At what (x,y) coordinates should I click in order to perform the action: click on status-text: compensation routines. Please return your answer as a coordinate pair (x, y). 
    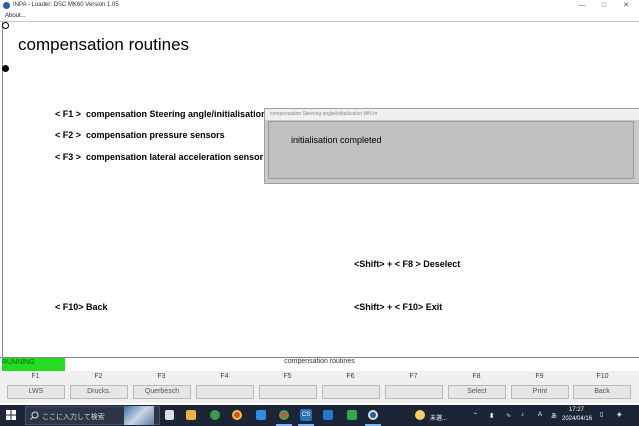
    Looking at the image, I should click on (319, 361).